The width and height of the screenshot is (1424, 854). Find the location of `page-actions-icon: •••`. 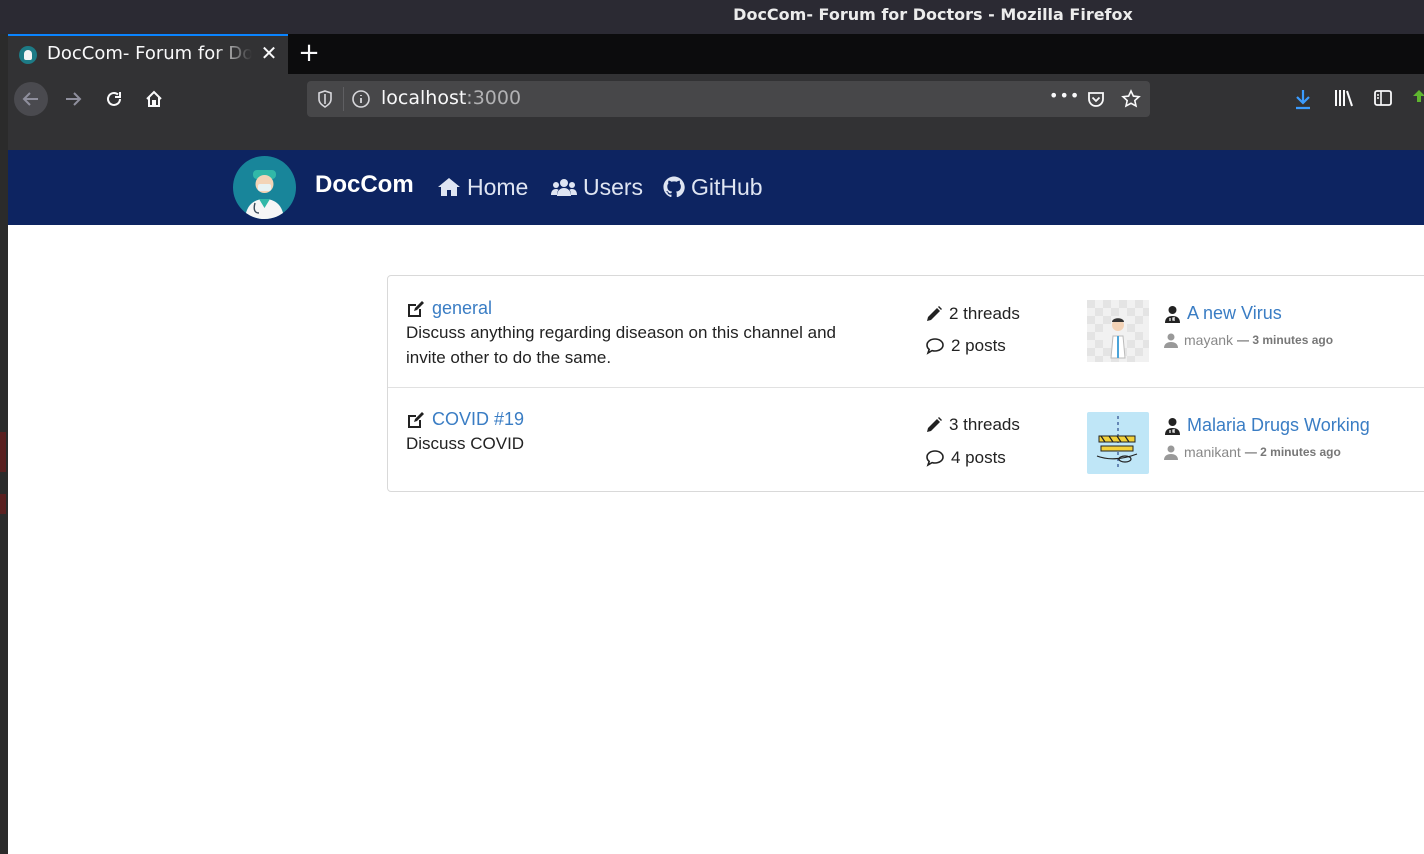

page-actions-icon: ••• is located at coordinates (1064, 95).